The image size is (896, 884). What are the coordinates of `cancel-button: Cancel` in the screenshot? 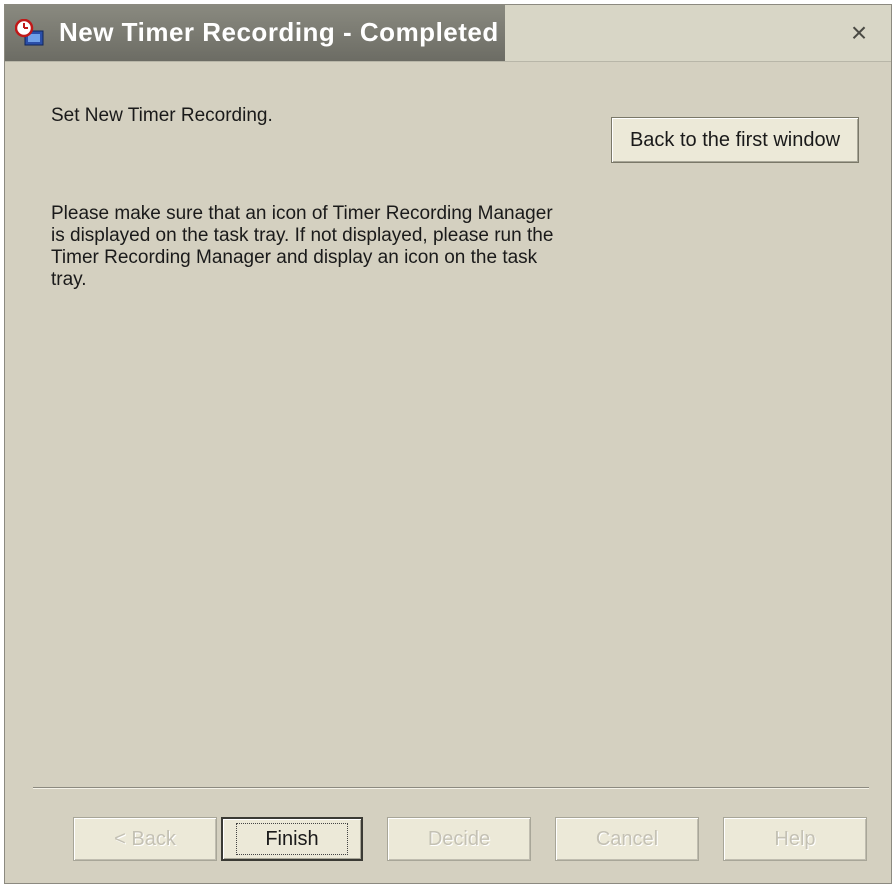 It's located at (627, 839).